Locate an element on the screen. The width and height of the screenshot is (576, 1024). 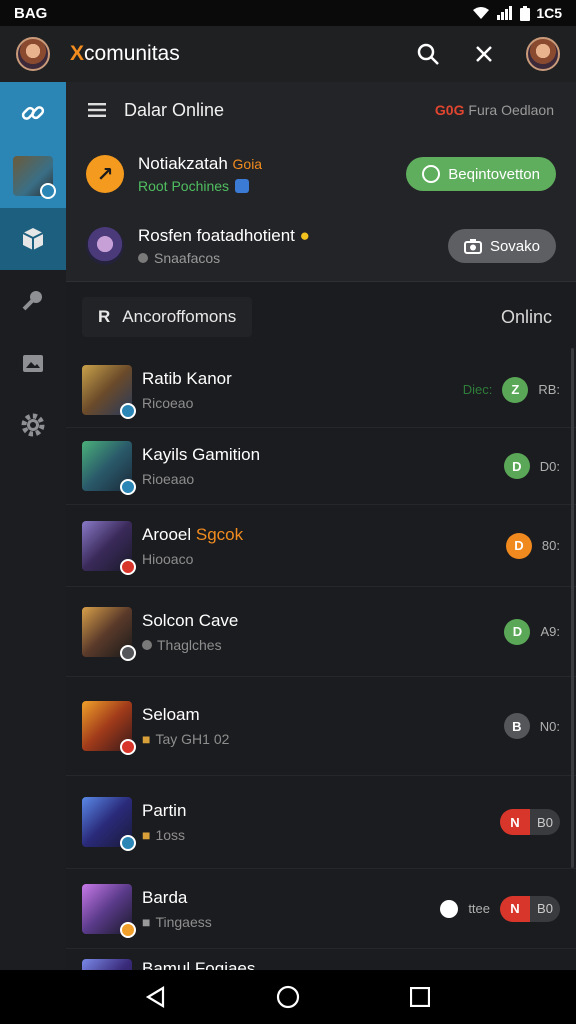
wifi-icon is located at coordinates (481, 13).